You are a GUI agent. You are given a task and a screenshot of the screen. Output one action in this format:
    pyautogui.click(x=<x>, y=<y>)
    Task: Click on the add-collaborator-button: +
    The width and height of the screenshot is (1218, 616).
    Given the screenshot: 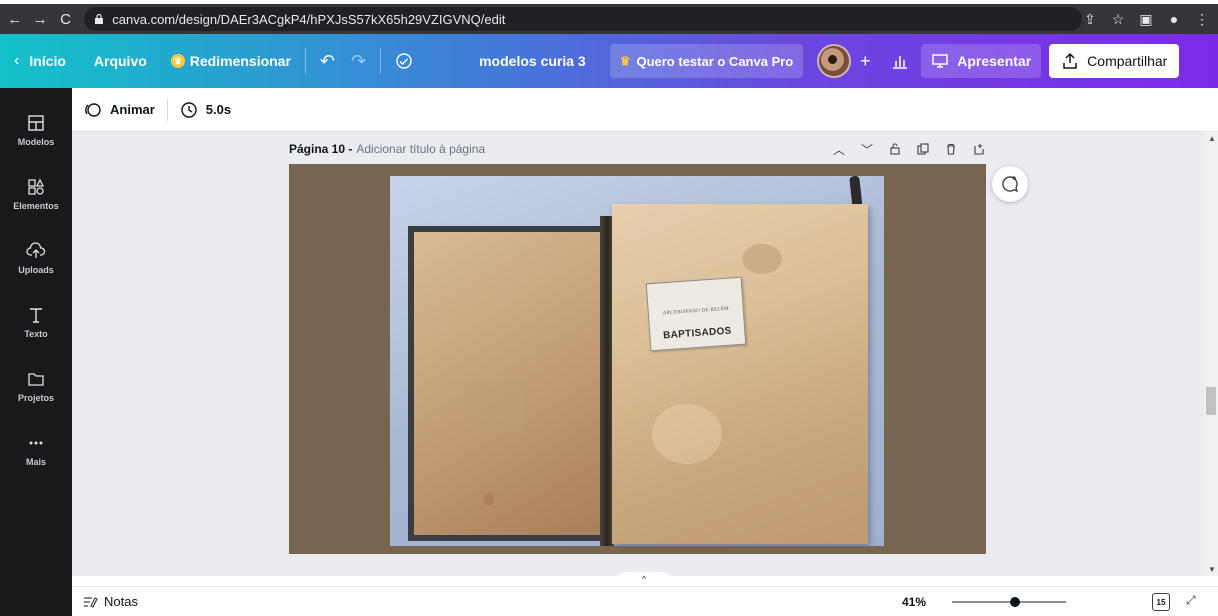 What is the action you would take?
    pyautogui.click(x=865, y=61)
    